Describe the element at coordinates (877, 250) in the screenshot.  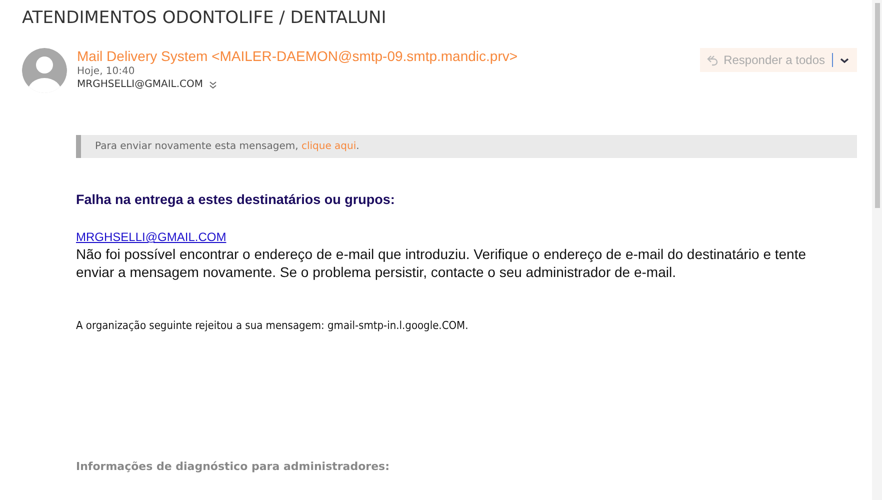
I see `scrollbar` at that location.